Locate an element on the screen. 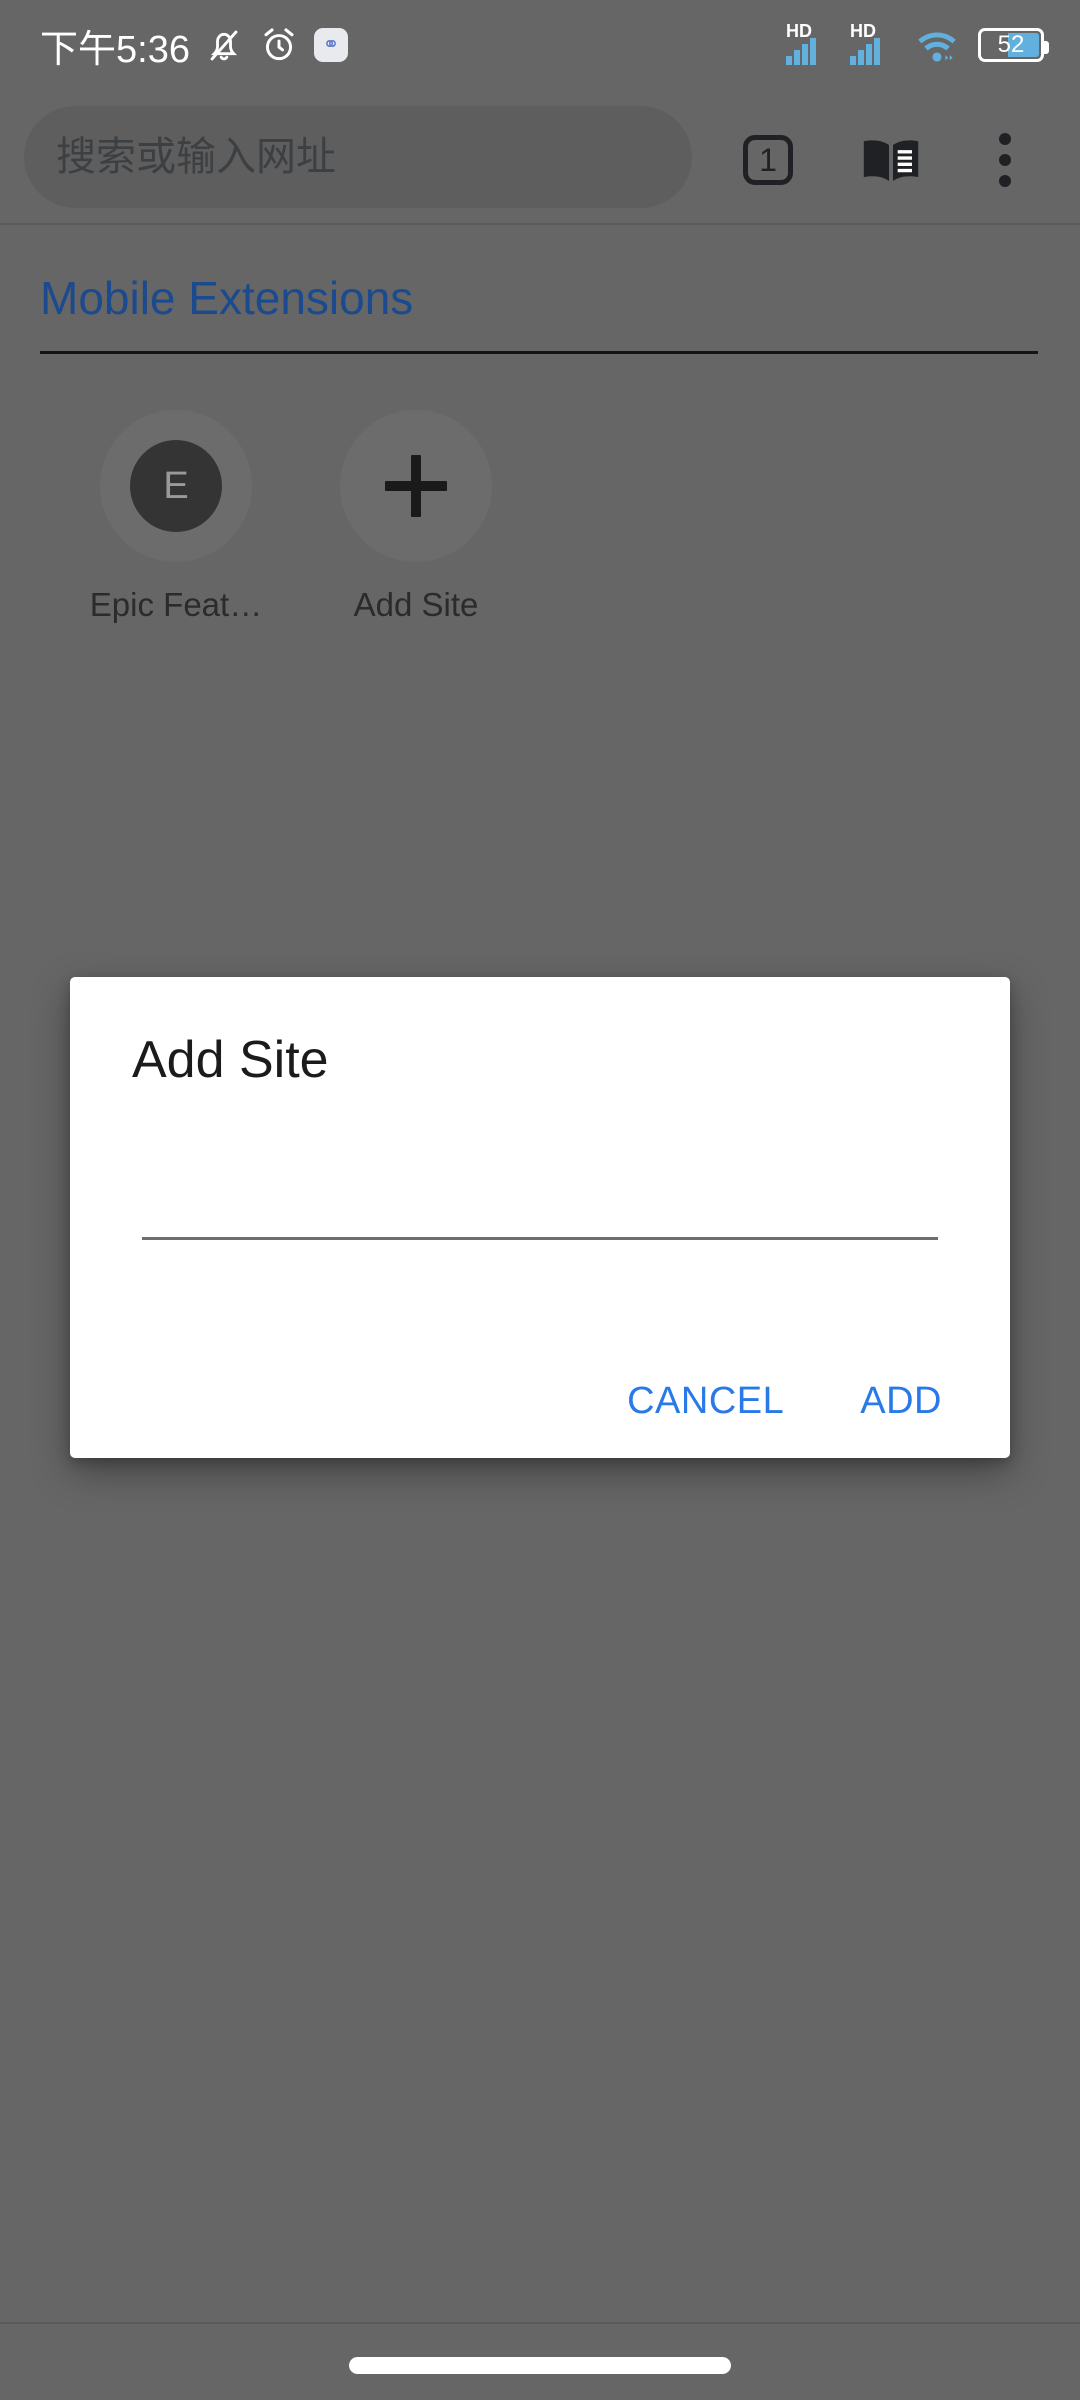 This screenshot has height=2400, width=1080. dialog-title: Add Site is located at coordinates (230, 1060).